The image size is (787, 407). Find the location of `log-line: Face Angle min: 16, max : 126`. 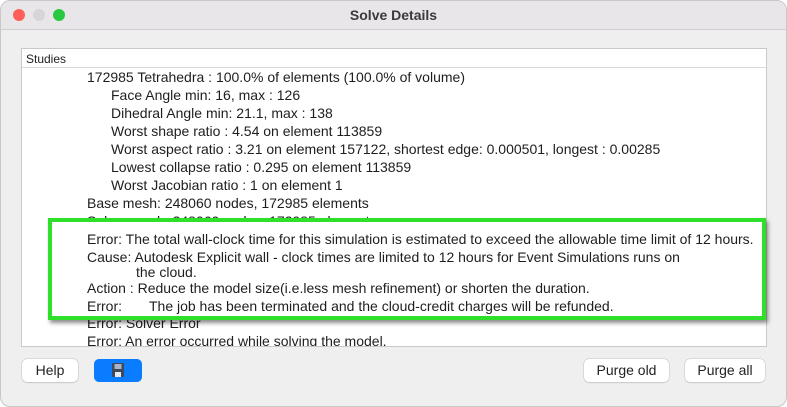

log-line: Face Angle min: 16, max : 126 is located at coordinates (206, 95).